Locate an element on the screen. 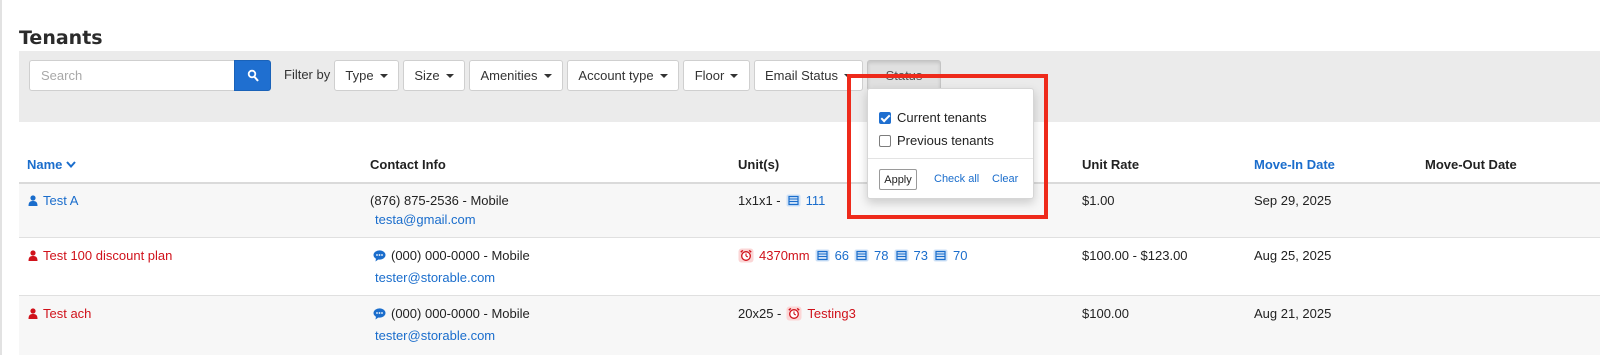  rate-column-header: Unit Rate is located at coordinates (1111, 164).